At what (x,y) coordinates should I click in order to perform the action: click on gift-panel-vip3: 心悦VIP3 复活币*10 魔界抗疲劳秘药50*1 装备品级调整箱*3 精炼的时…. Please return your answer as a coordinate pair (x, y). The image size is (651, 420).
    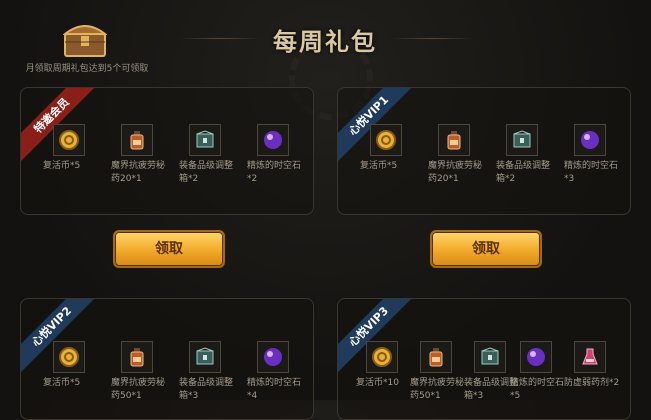
    Looking at the image, I should click on (484, 359).